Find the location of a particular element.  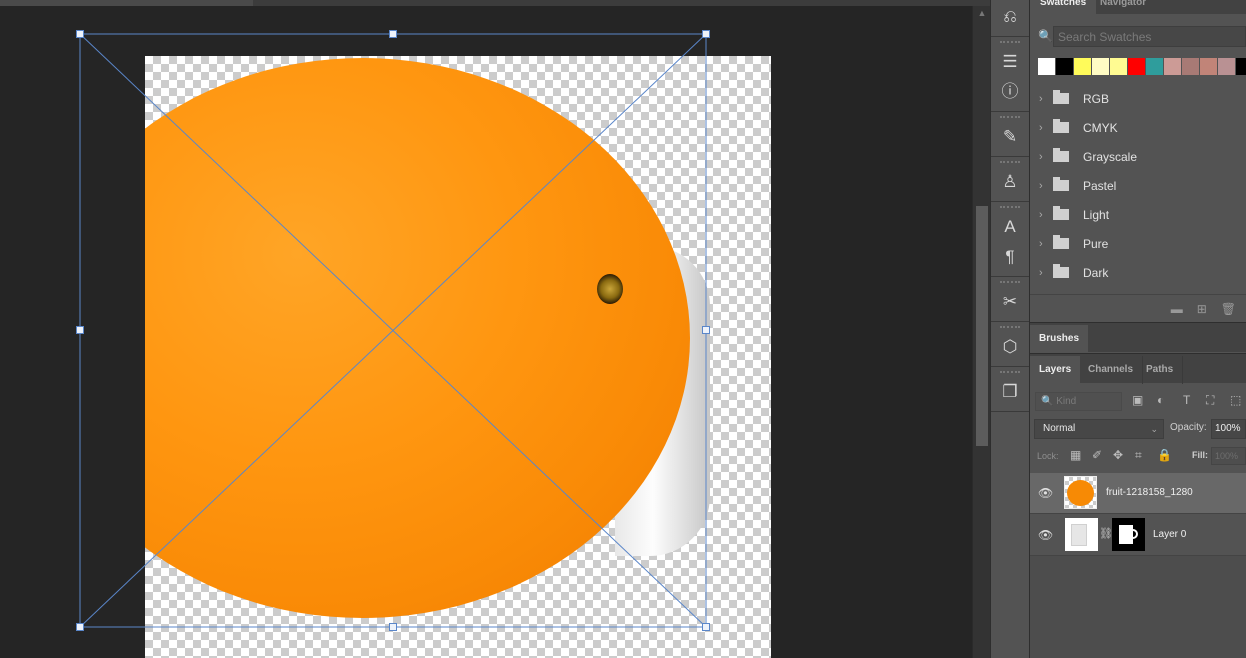

swatch-folder-light: › Light is located at coordinates (1138, 214).